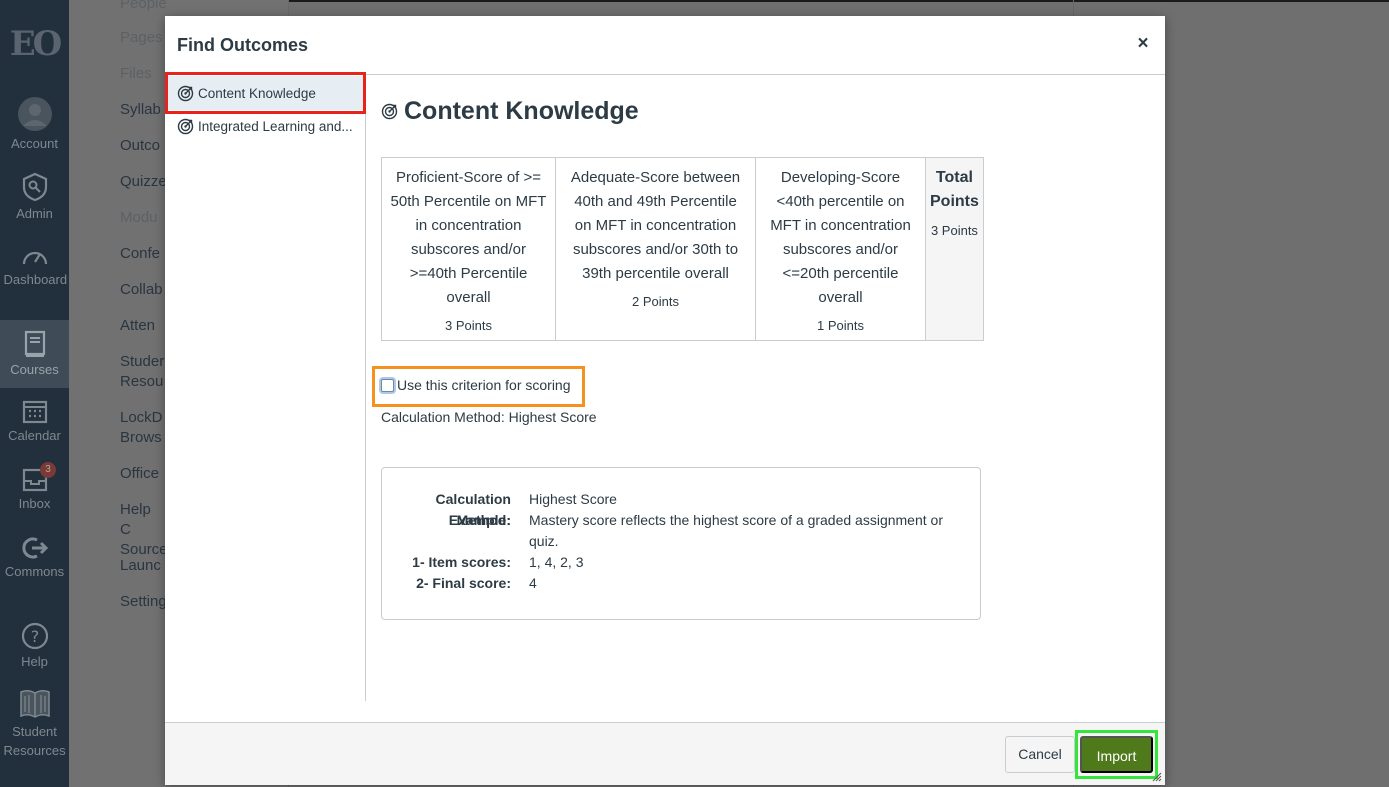 The image size is (1389, 787). Describe the element at coordinates (479, 520) in the screenshot. I see `calc-key: Example:` at that location.